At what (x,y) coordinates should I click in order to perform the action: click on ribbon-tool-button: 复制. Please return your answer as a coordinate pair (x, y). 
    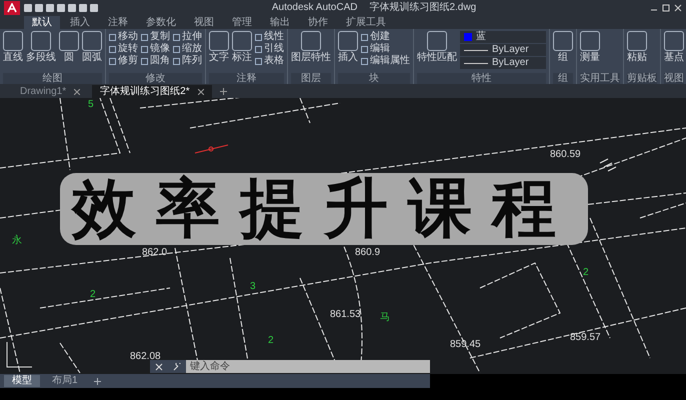
    Looking at the image, I should click on (155, 37).